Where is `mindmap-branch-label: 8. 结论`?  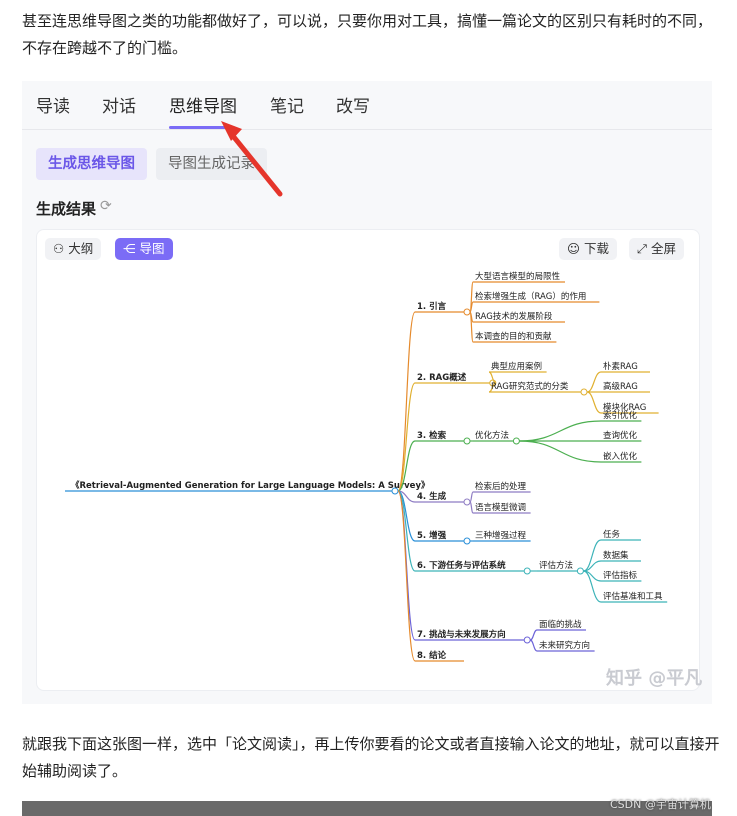
mindmap-branch-label: 8. 结论 is located at coordinates (432, 655).